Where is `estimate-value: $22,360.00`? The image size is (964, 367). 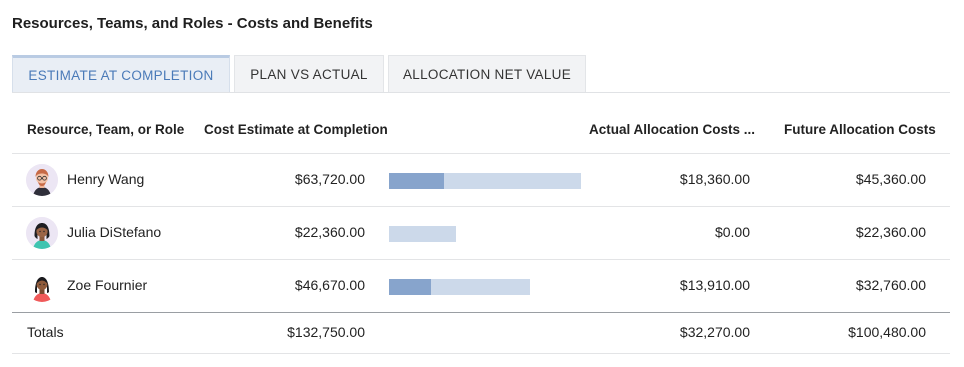
estimate-value: $22,360.00 is located at coordinates (329, 232).